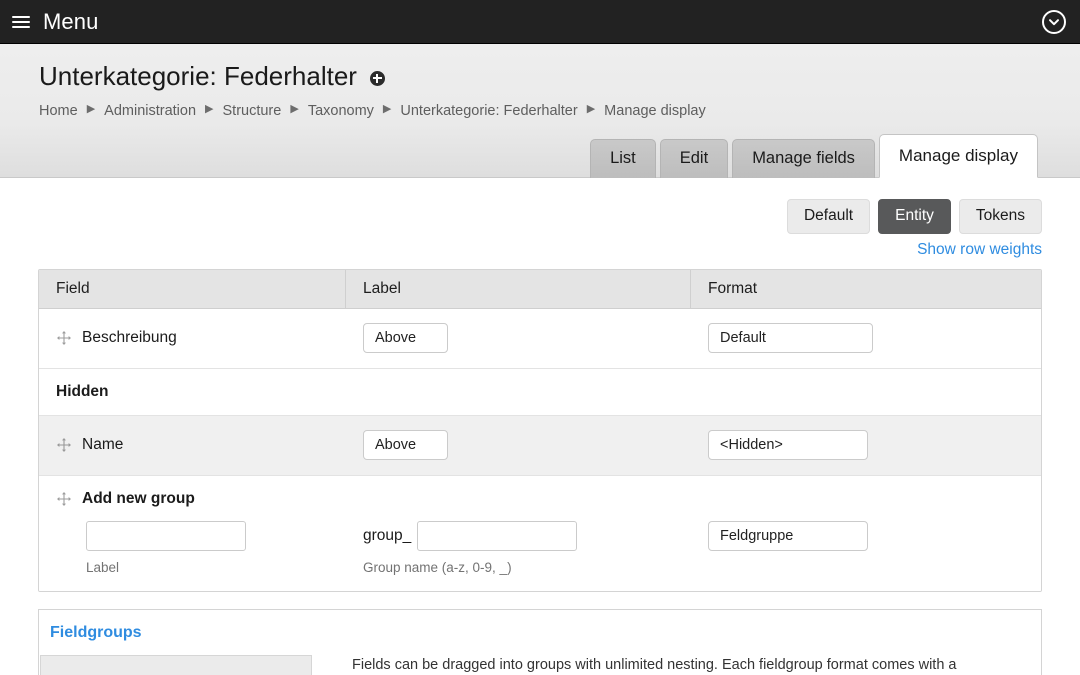  I want to click on menu-label: Menu, so click(70, 22).